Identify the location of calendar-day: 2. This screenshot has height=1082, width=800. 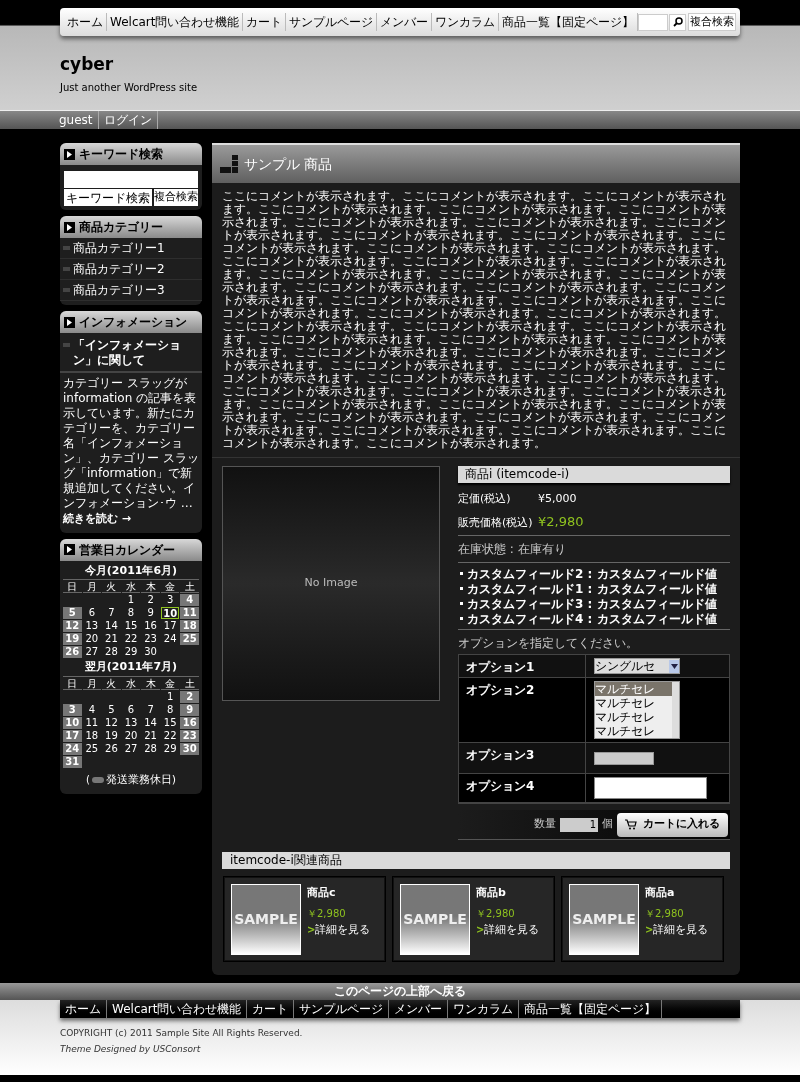
(189, 696).